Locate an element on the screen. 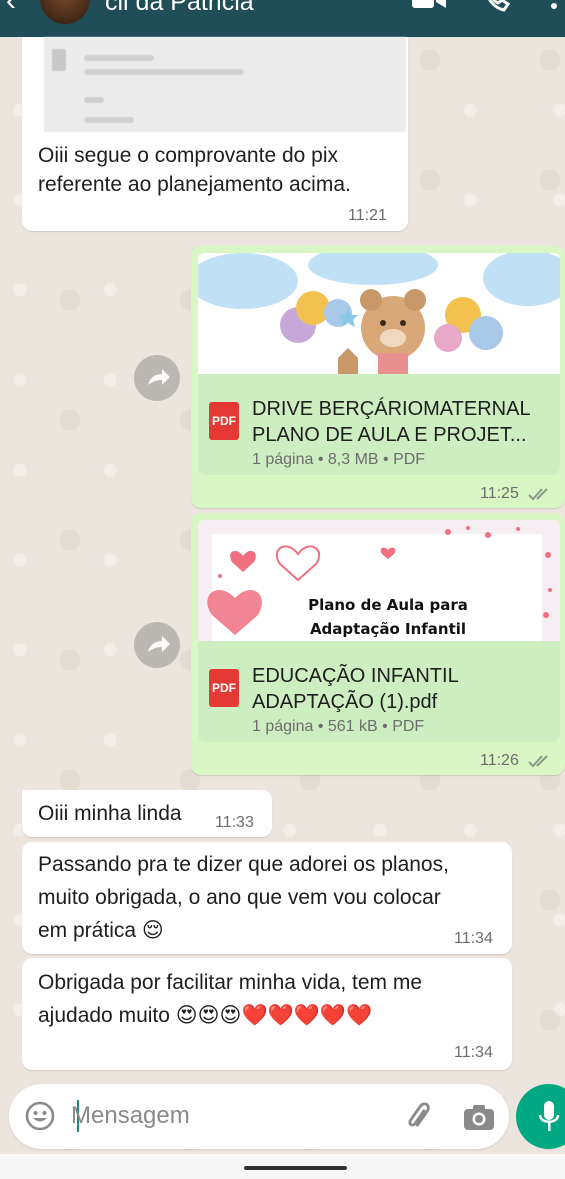 The height and width of the screenshot is (1179, 565). paperclip-icon is located at coordinates (418, 1117).